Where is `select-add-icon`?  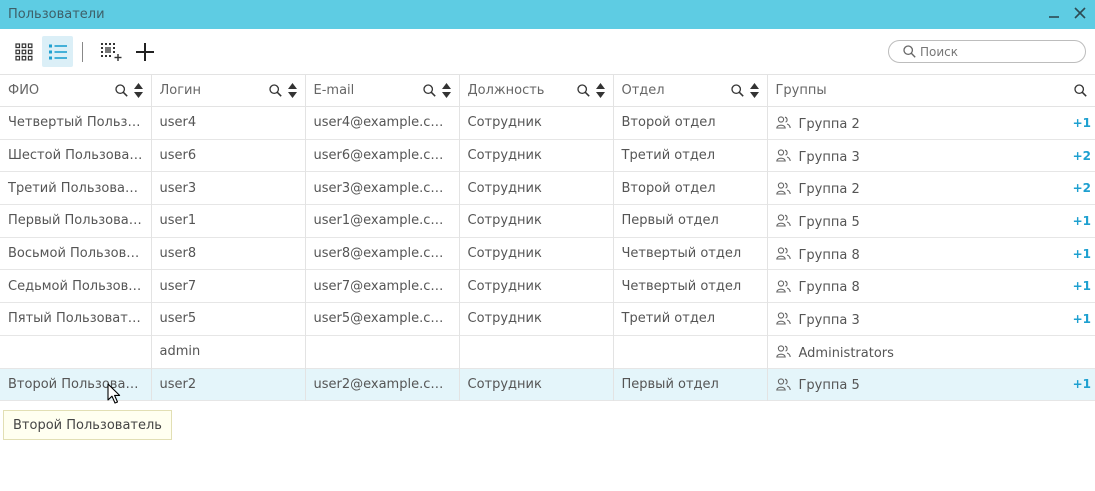
select-add-icon is located at coordinates (110, 51).